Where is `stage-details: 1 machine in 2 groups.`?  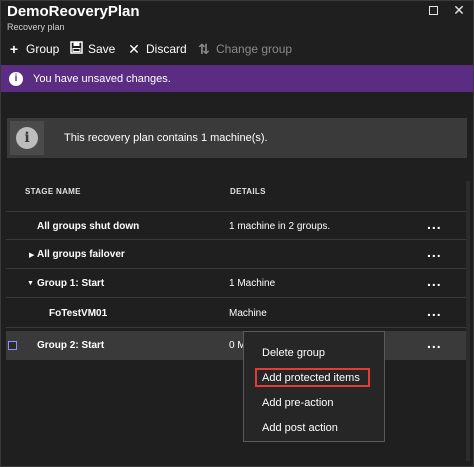 stage-details: 1 machine in 2 groups. is located at coordinates (280, 226).